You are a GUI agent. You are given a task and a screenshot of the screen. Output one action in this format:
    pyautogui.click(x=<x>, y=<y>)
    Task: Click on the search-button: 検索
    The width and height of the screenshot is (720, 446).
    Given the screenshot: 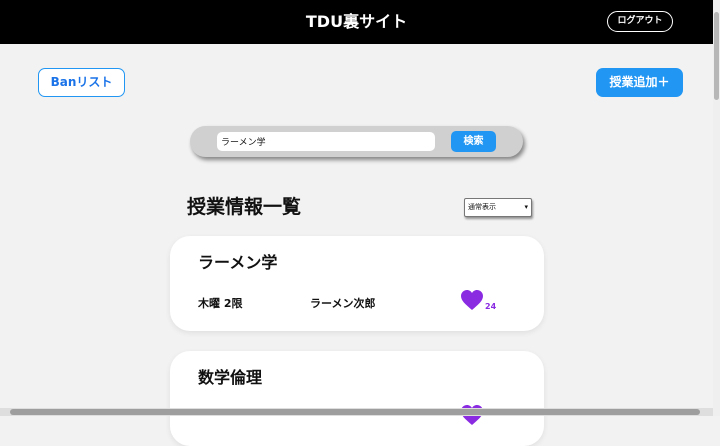 What is the action you would take?
    pyautogui.click(x=473, y=141)
    